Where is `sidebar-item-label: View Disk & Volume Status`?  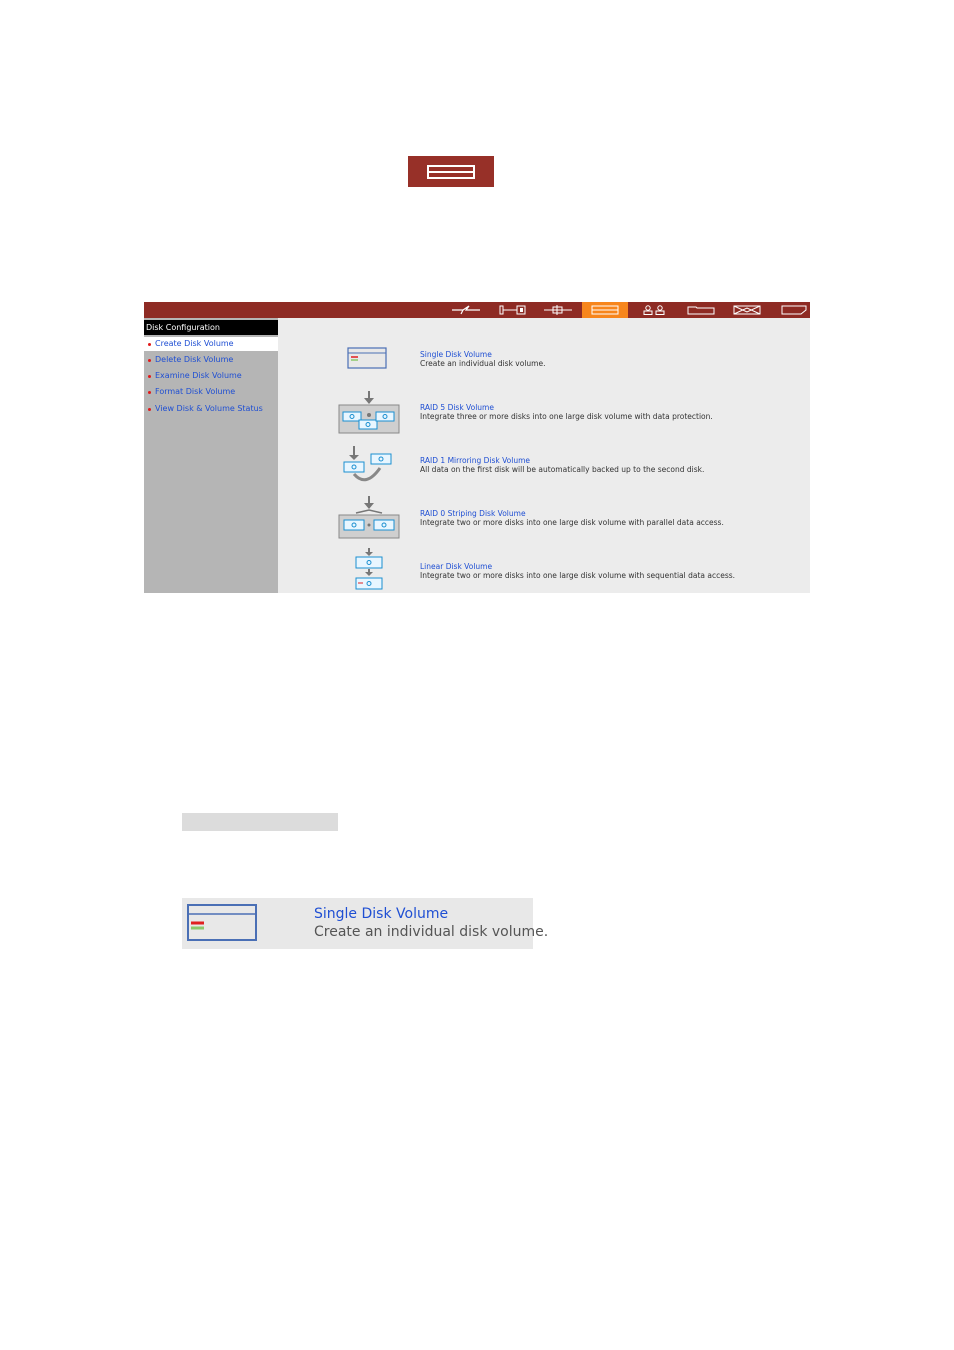
sidebar-item-label: View Disk & Volume Status is located at coordinates (209, 408).